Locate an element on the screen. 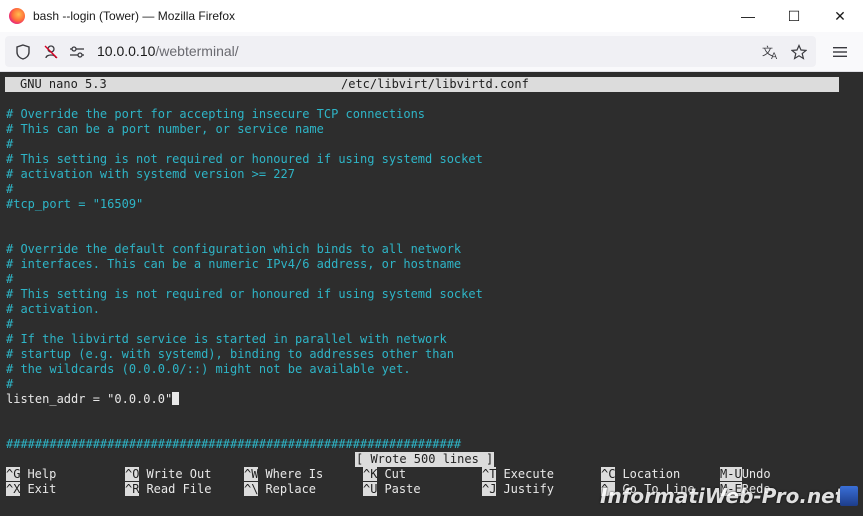 Image resolution: width=863 pixels, height=516 pixels. close-icon: ✕ is located at coordinates (840, 15).